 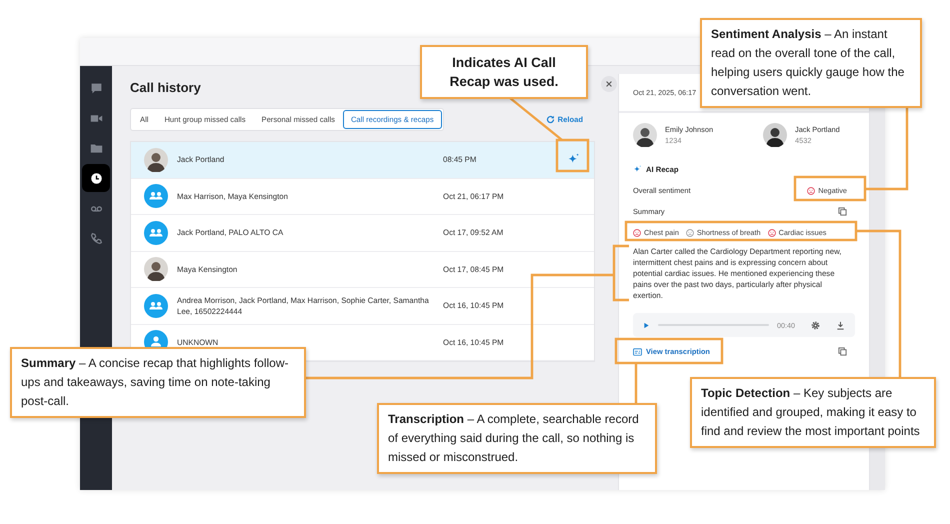 I want to click on settings-icon, so click(x=815, y=325).